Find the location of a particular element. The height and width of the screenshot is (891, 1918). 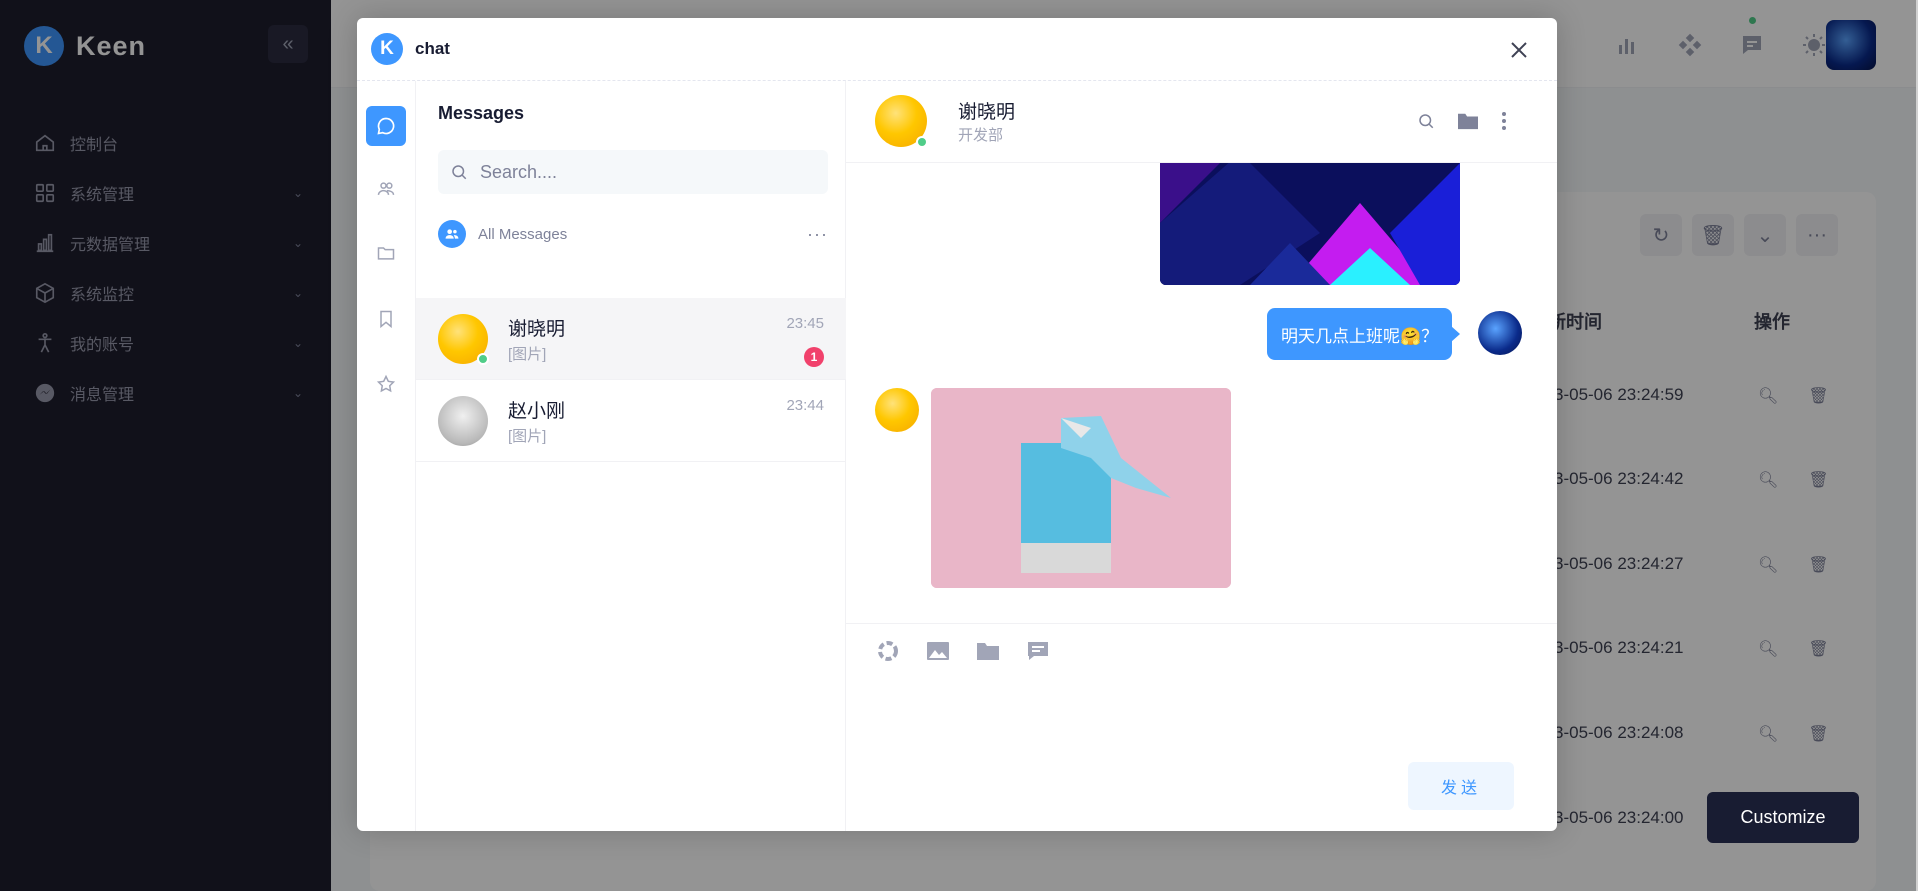

sender-avatar is located at coordinates (897, 410).